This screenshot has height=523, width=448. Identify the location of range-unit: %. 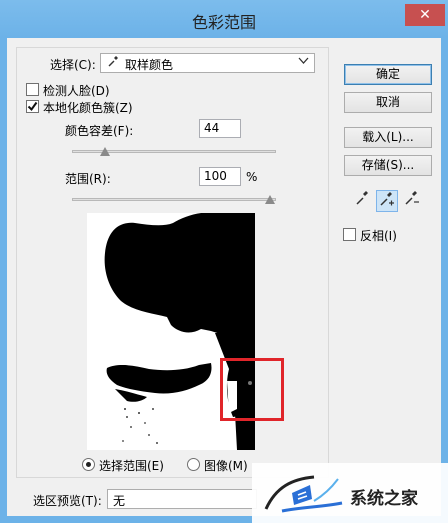
(252, 177).